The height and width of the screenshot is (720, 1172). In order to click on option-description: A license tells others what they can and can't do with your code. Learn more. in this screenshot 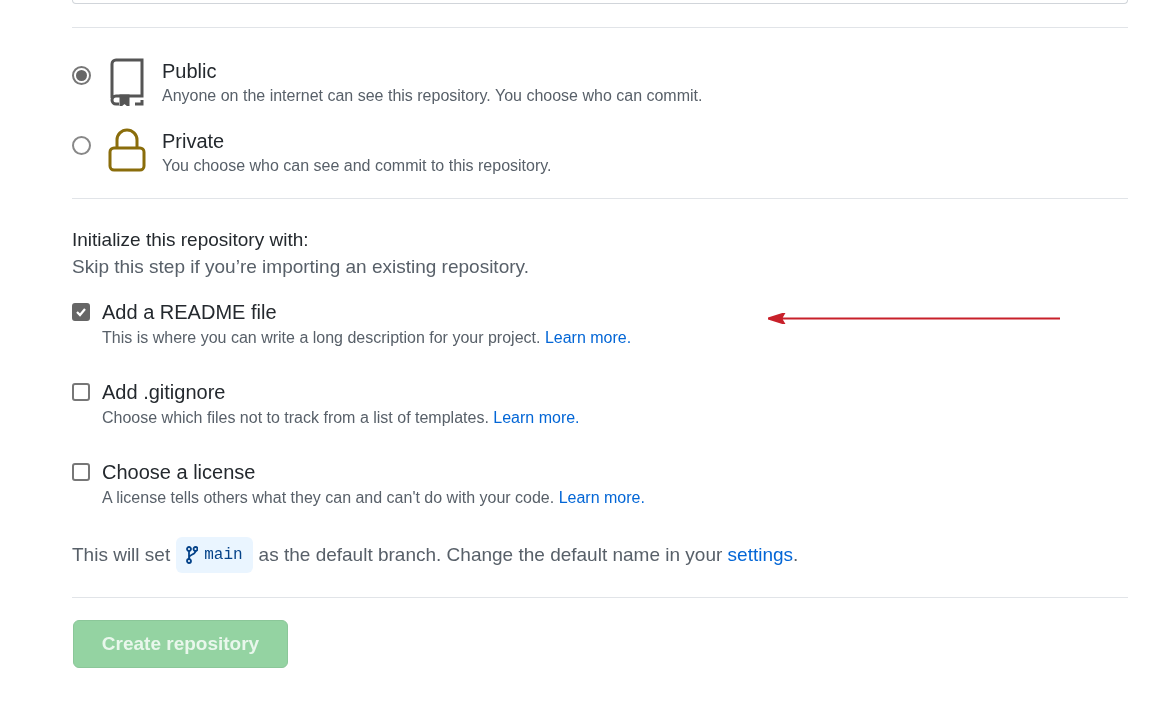, I will do `click(373, 498)`.